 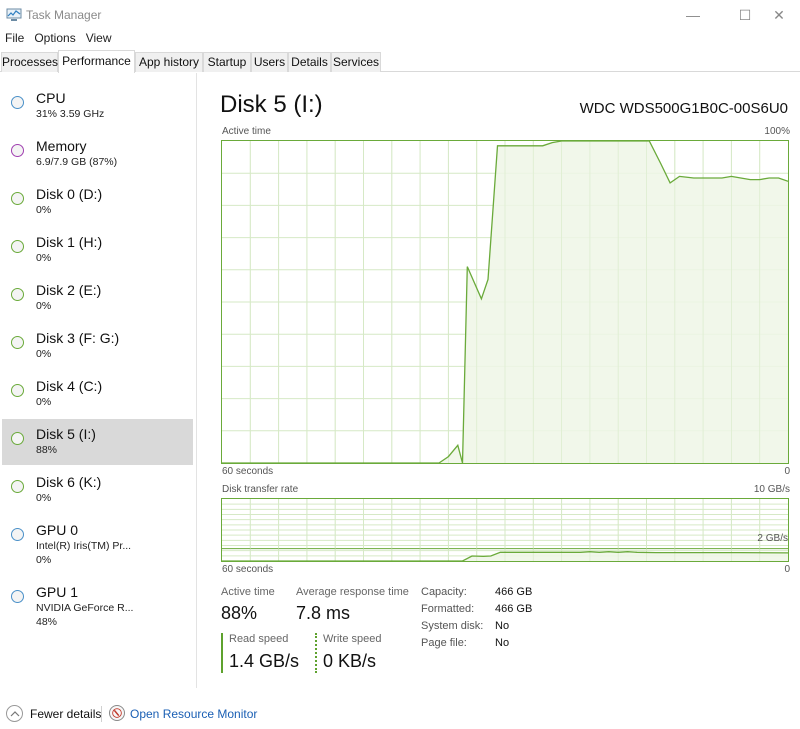 What do you see at coordinates (502, 643) in the screenshot?
I see `page-file-value: No` at bounding box center [502, 643].